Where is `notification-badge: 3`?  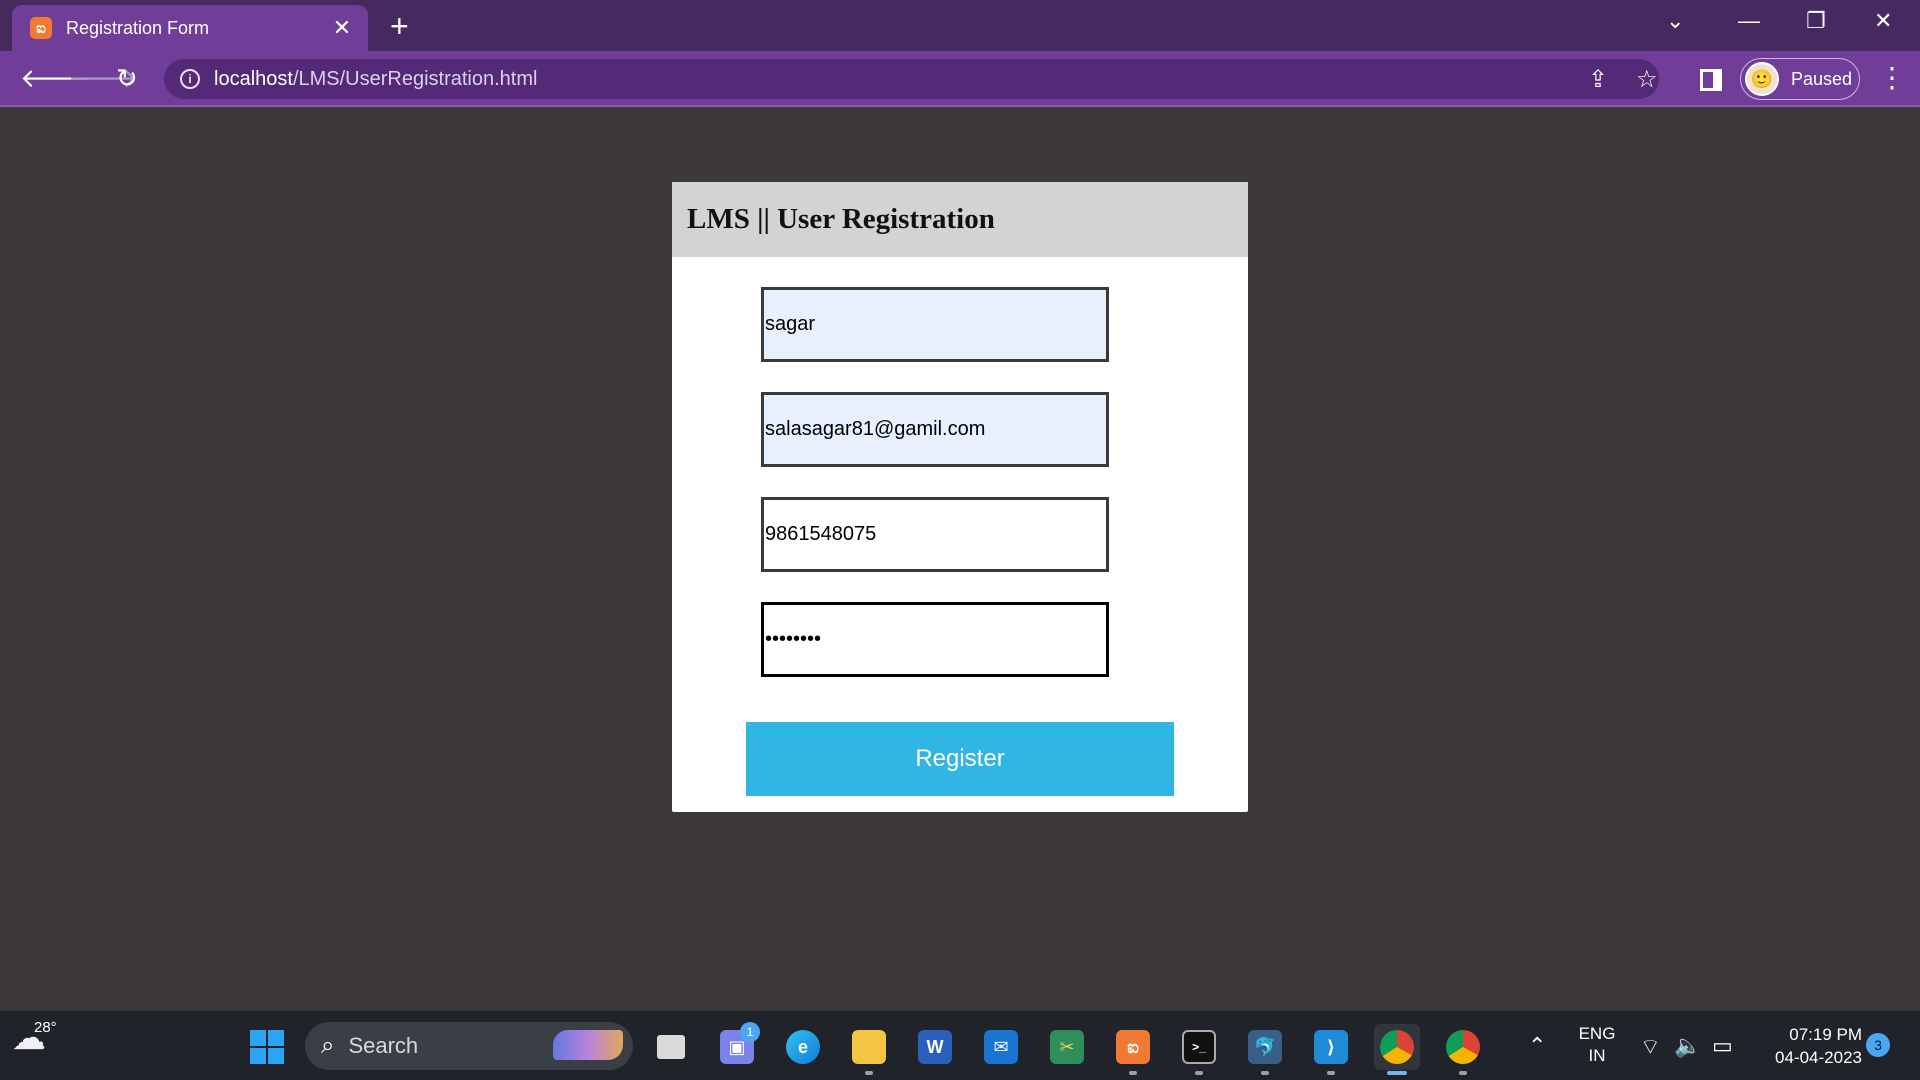
notification-badge: 3 is located at coordinates (1878, 1045).